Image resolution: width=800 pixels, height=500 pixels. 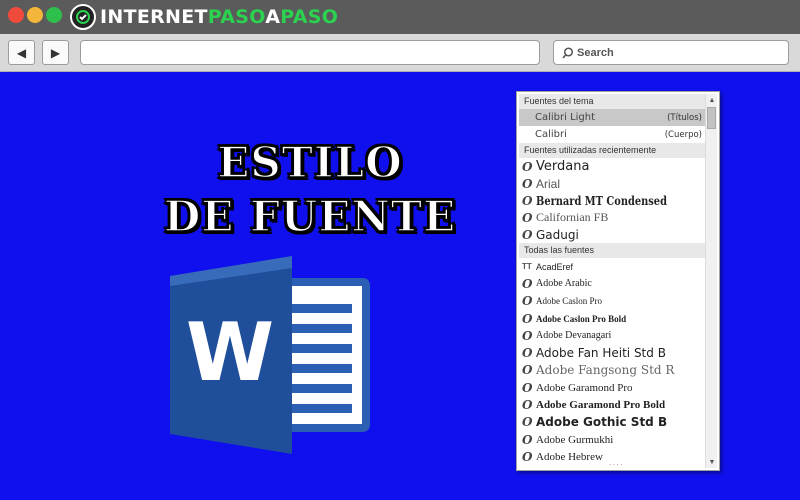 I want to click on all-fonts-header: Todas las fuentes, so click(x=612, y=250).